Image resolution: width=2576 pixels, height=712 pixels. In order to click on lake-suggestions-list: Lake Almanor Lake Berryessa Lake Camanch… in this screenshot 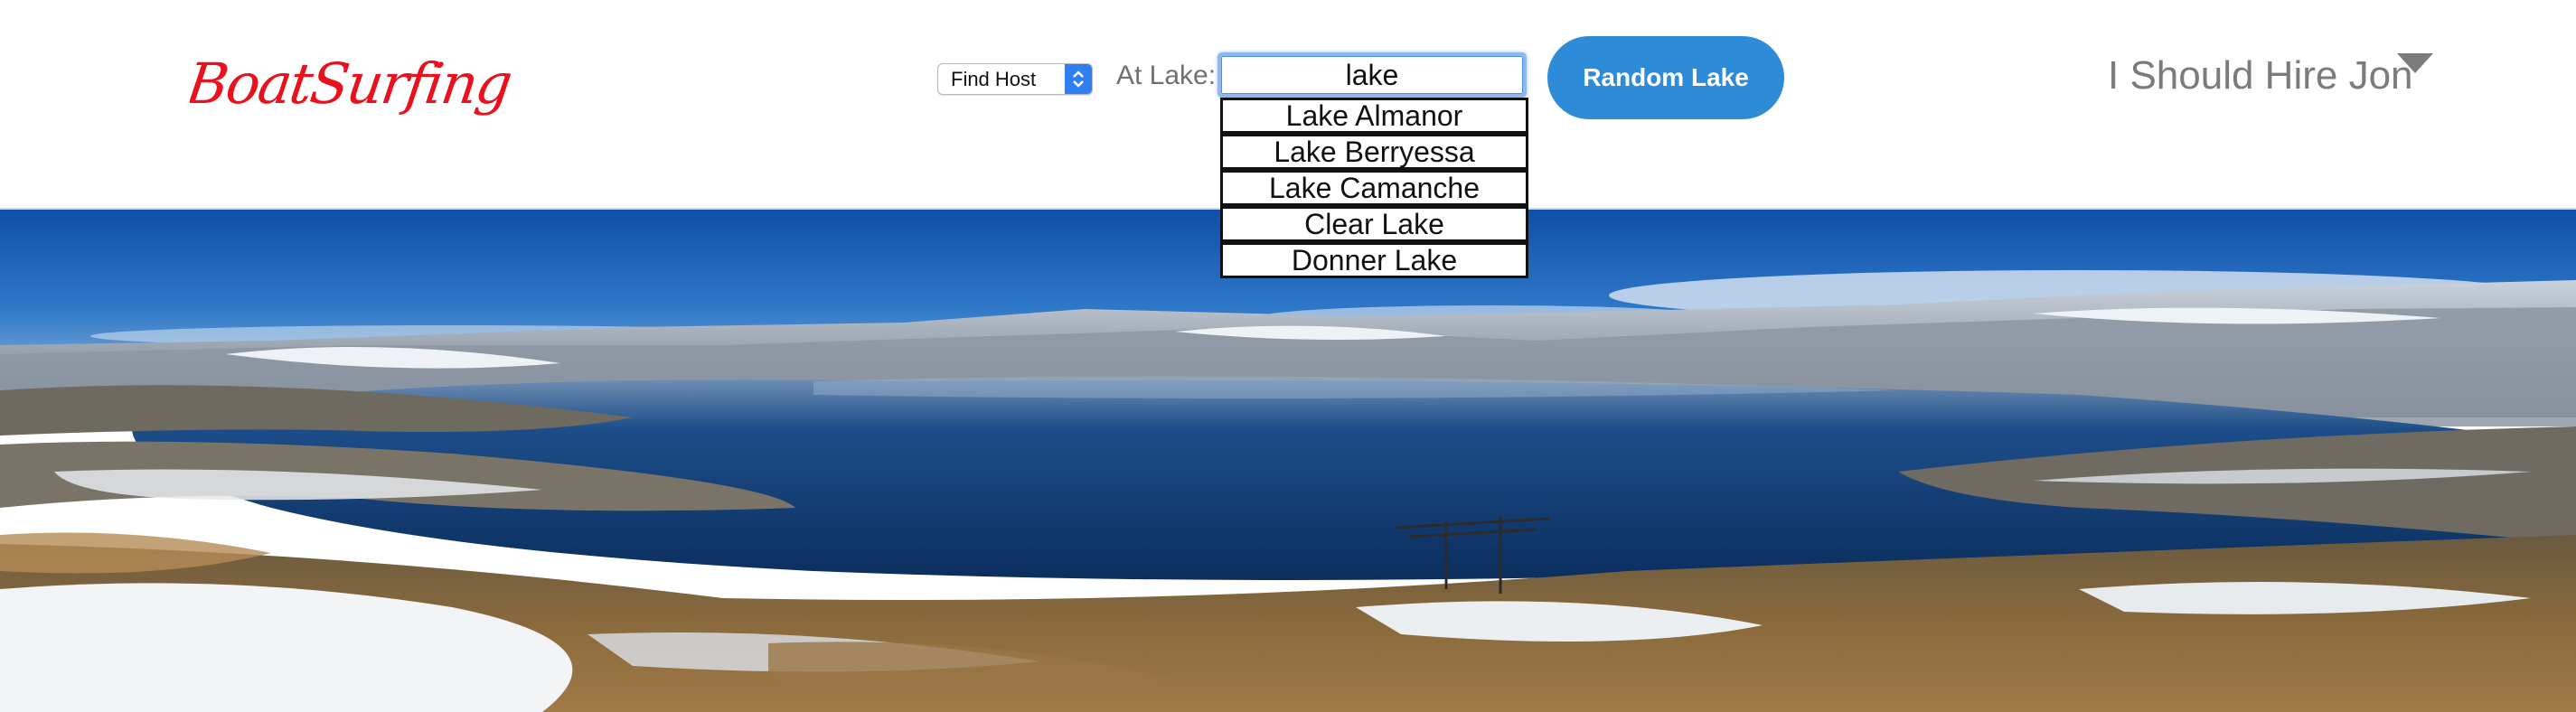, I will do `click(1374, 188)`.